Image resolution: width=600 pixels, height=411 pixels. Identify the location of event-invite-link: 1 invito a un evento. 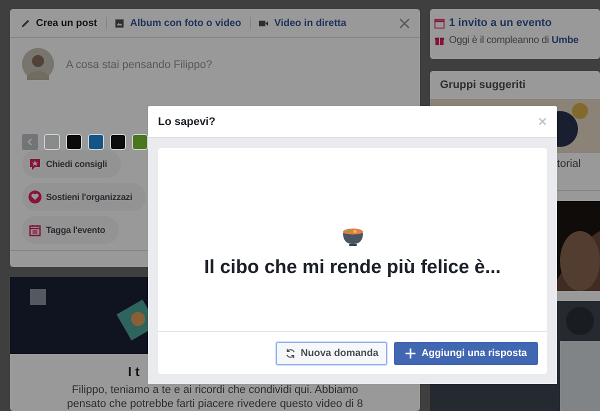
(500, 23).